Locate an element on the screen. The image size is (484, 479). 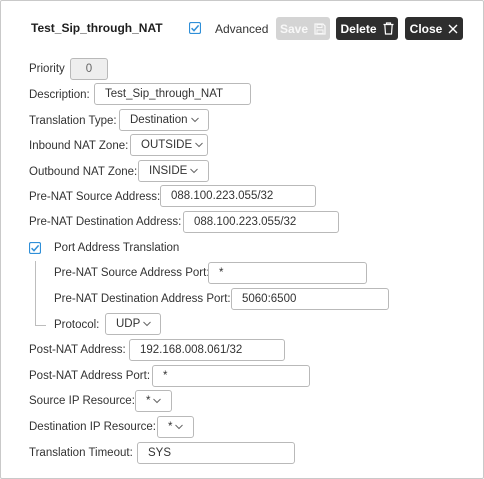
delete-button: Delete is located at coordinates (367, 28).